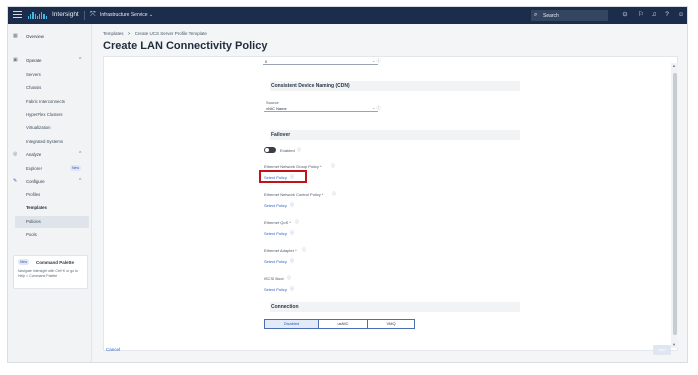  I want to click on select-underline, so click(321, 111).